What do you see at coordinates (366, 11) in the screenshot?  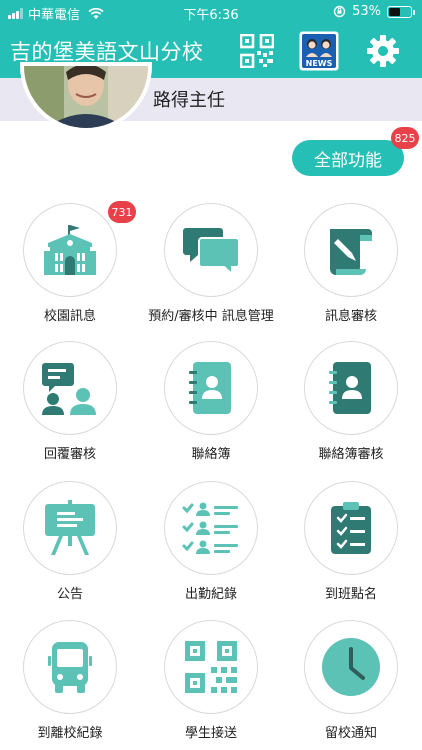 I see `battery-percent: 53%` at bounding box center [366, 11].